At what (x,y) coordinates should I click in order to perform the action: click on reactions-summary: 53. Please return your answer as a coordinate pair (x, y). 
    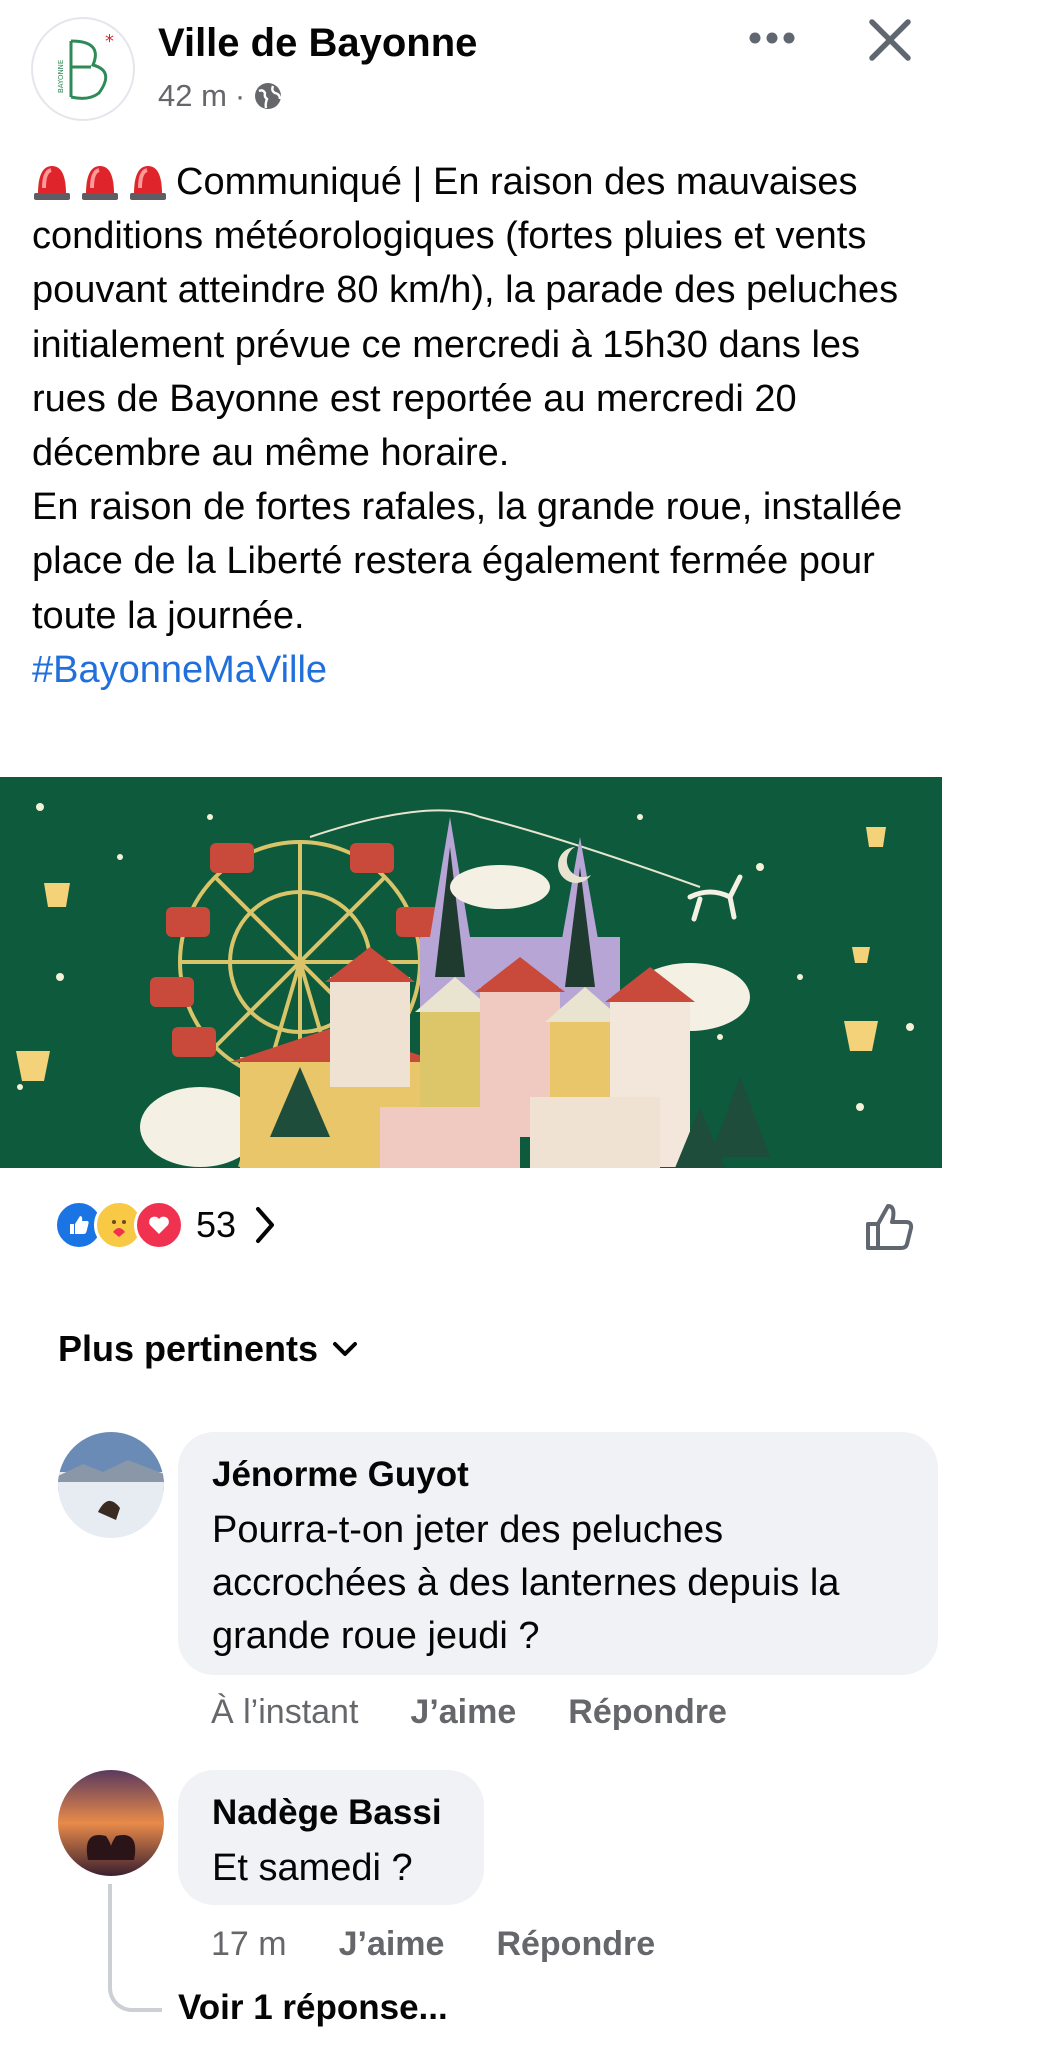
    Looking at the image, I should click on (165, 1225).